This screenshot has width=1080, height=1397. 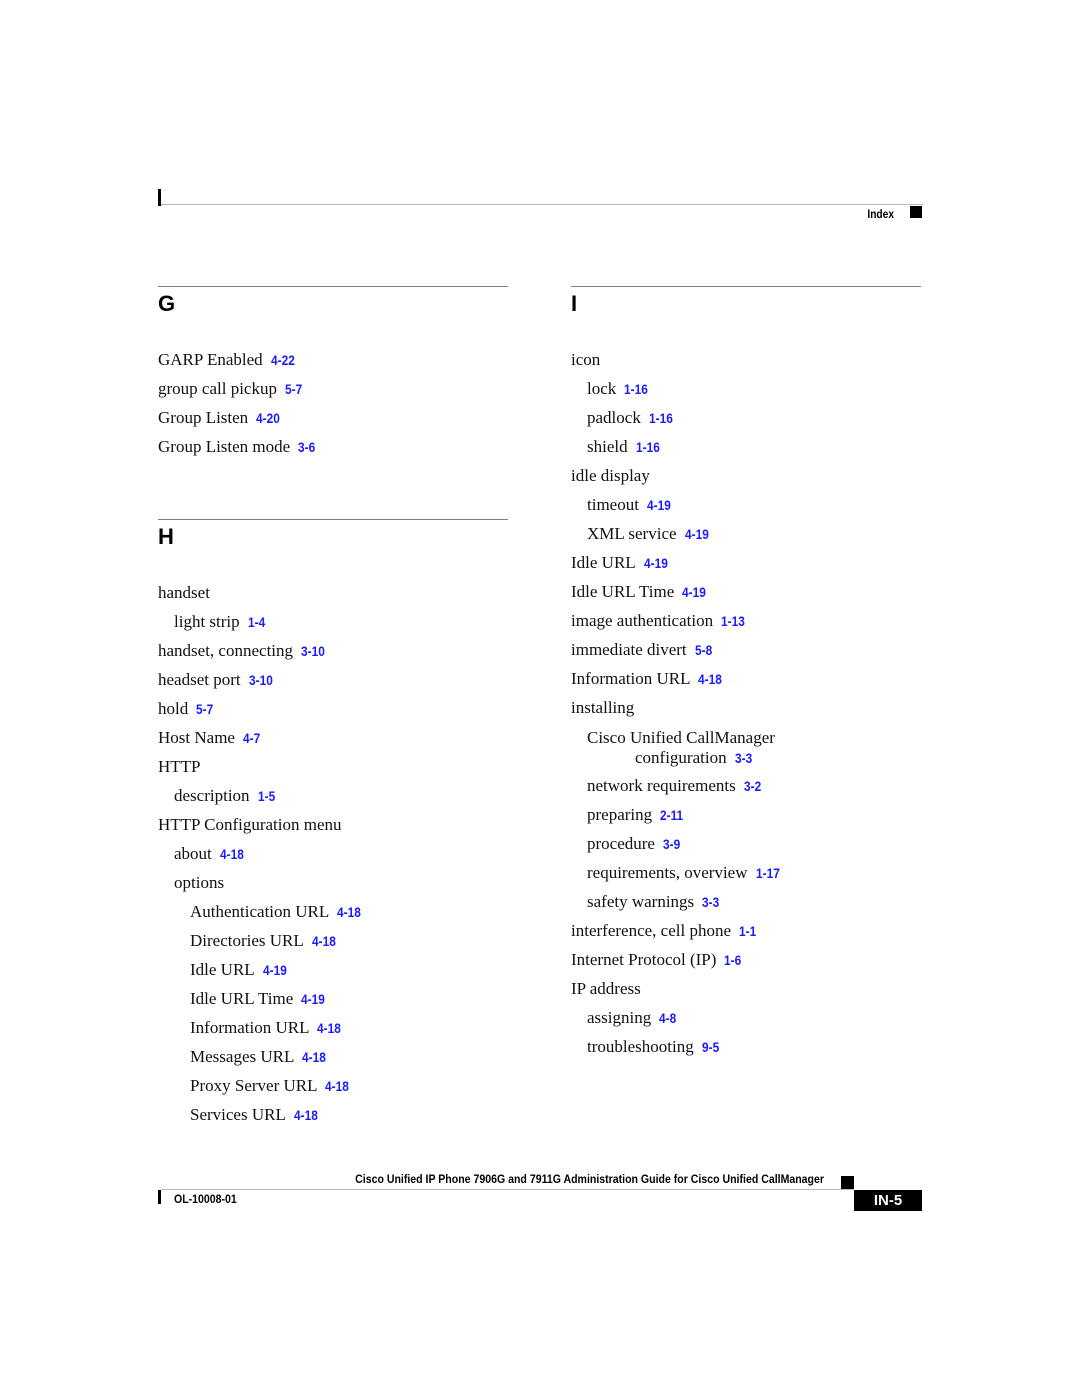 What do you see at coordinates (613, 504) in the screenshot?
I see `index-term: timeout` at bounding box center [613, 504].